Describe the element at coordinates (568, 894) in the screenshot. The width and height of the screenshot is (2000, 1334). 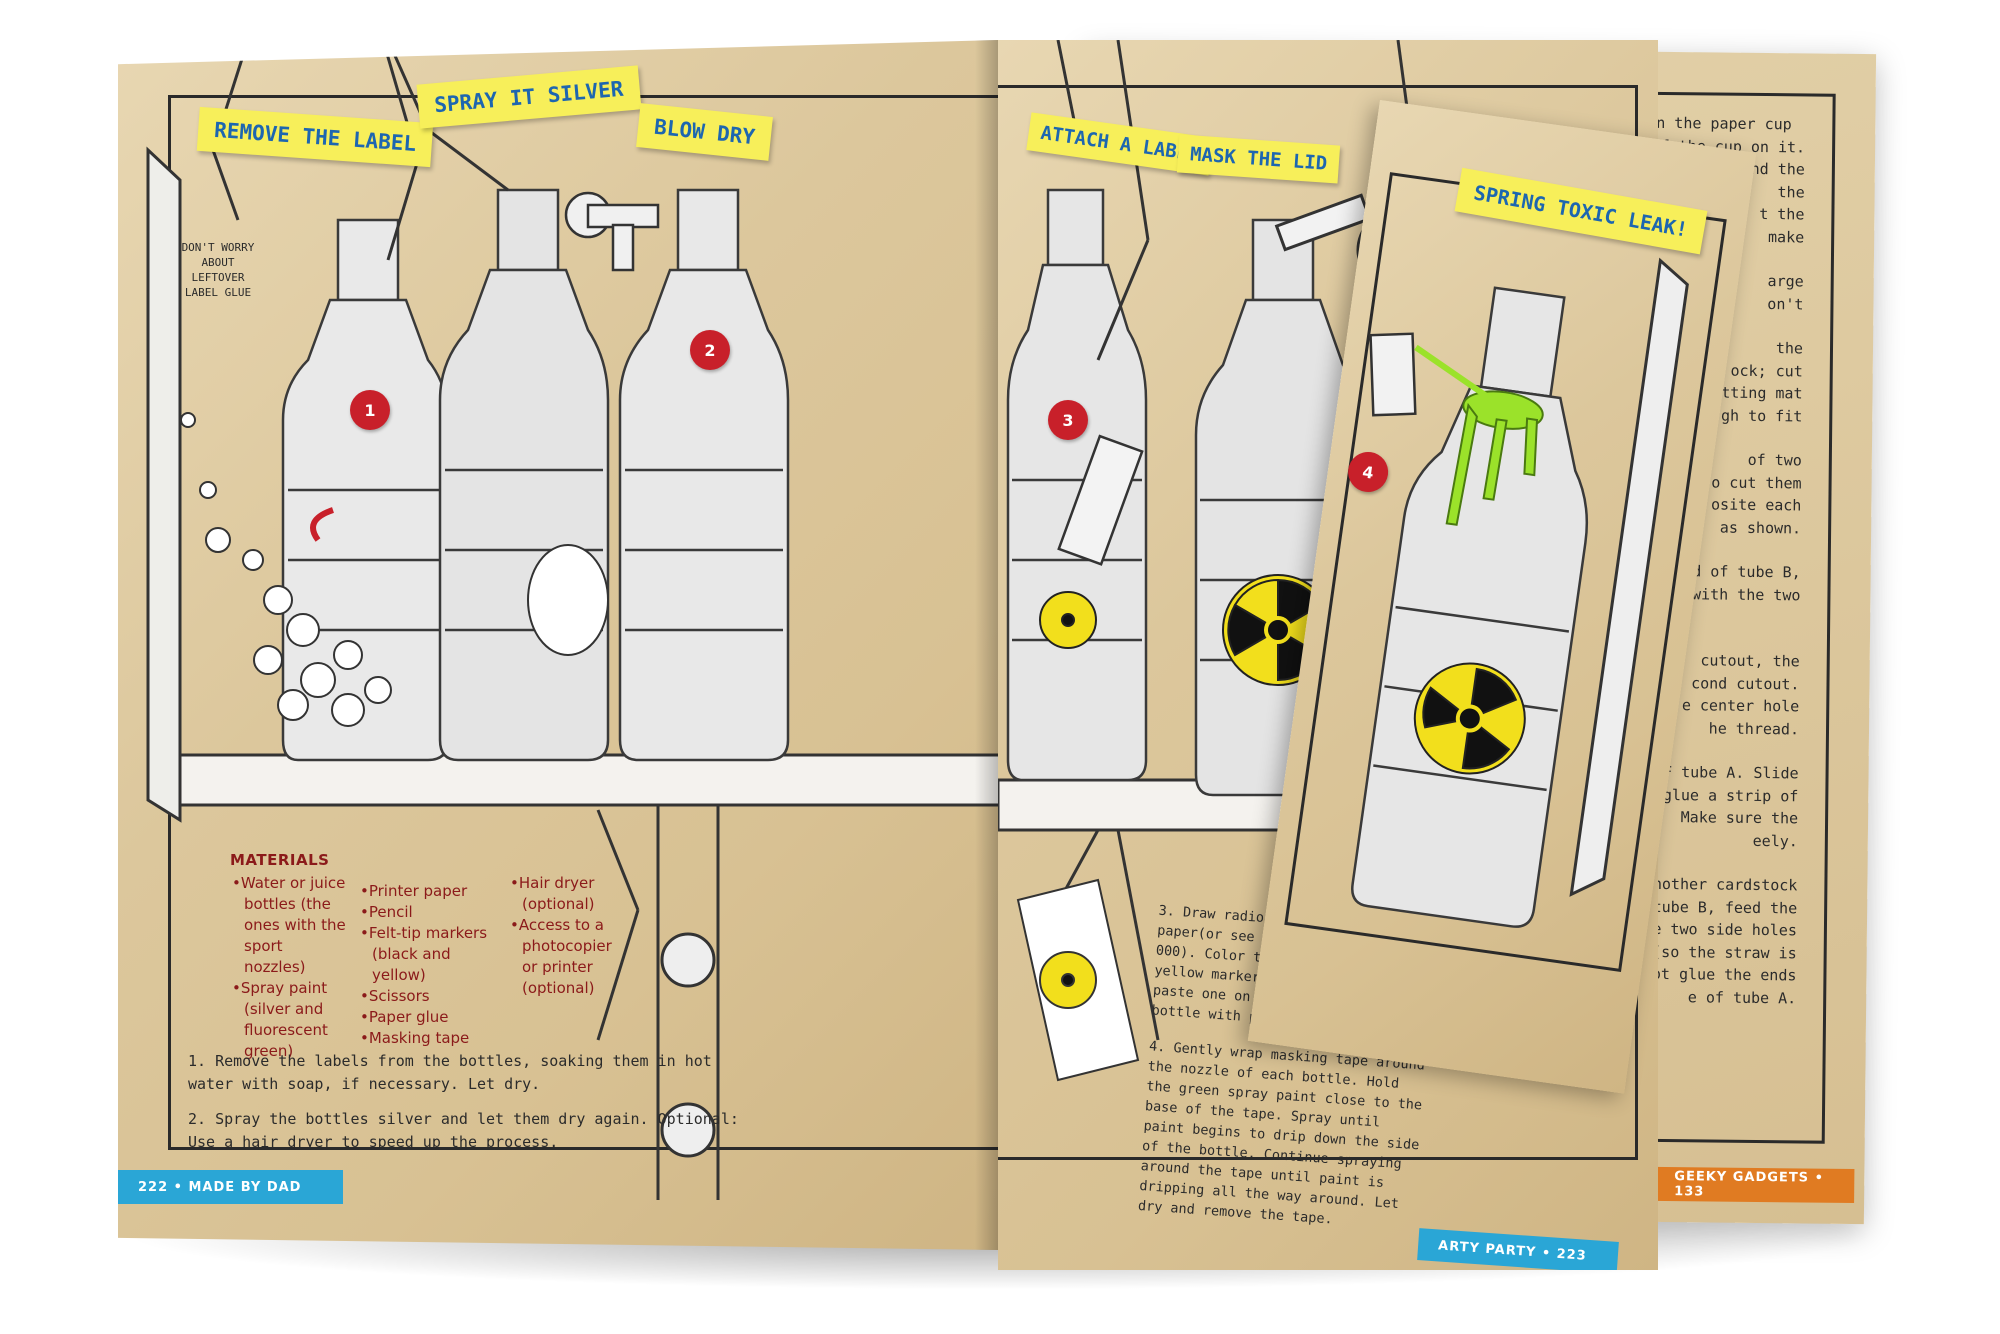
I see `material-item: Hair dryer (optional)` at that location.